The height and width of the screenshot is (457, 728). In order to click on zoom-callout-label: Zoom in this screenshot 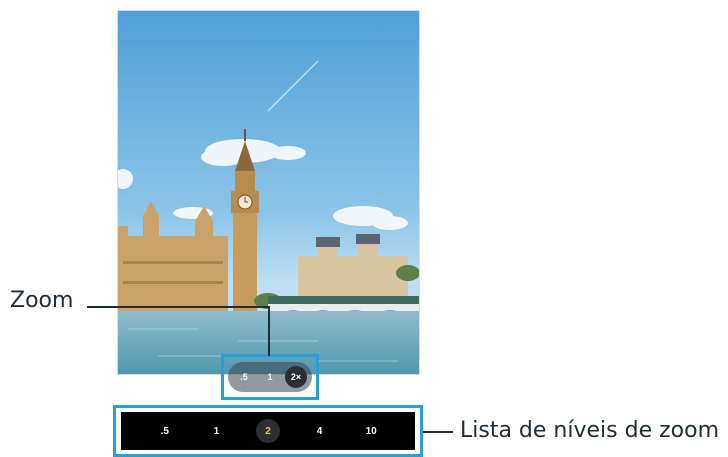, I will do `click(42, 300)`.